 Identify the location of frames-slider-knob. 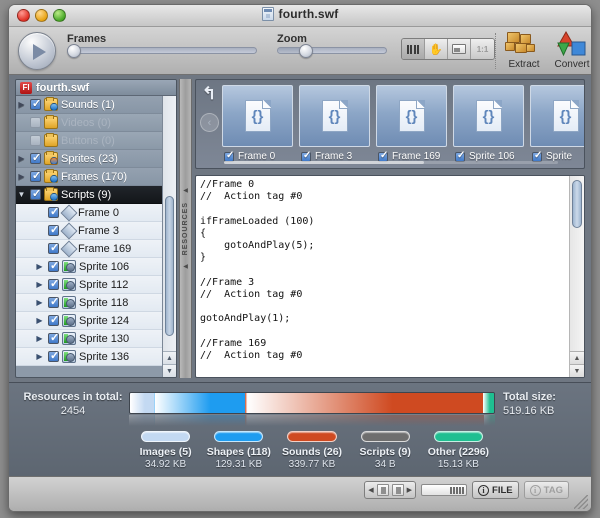
(74, 51).